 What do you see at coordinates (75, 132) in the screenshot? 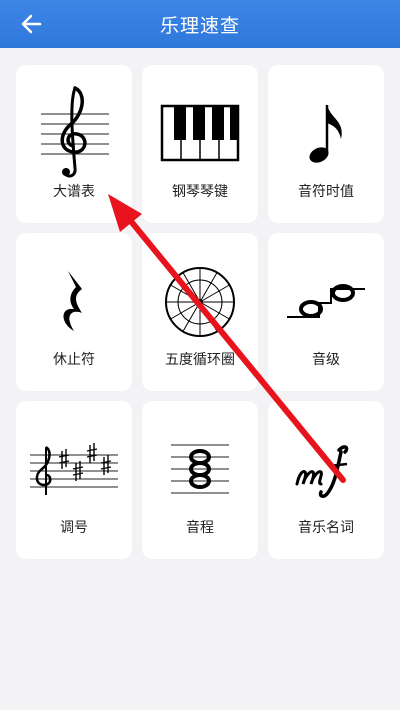
I see `treble-clef-staff-icon` at bounding box center [75, 132].